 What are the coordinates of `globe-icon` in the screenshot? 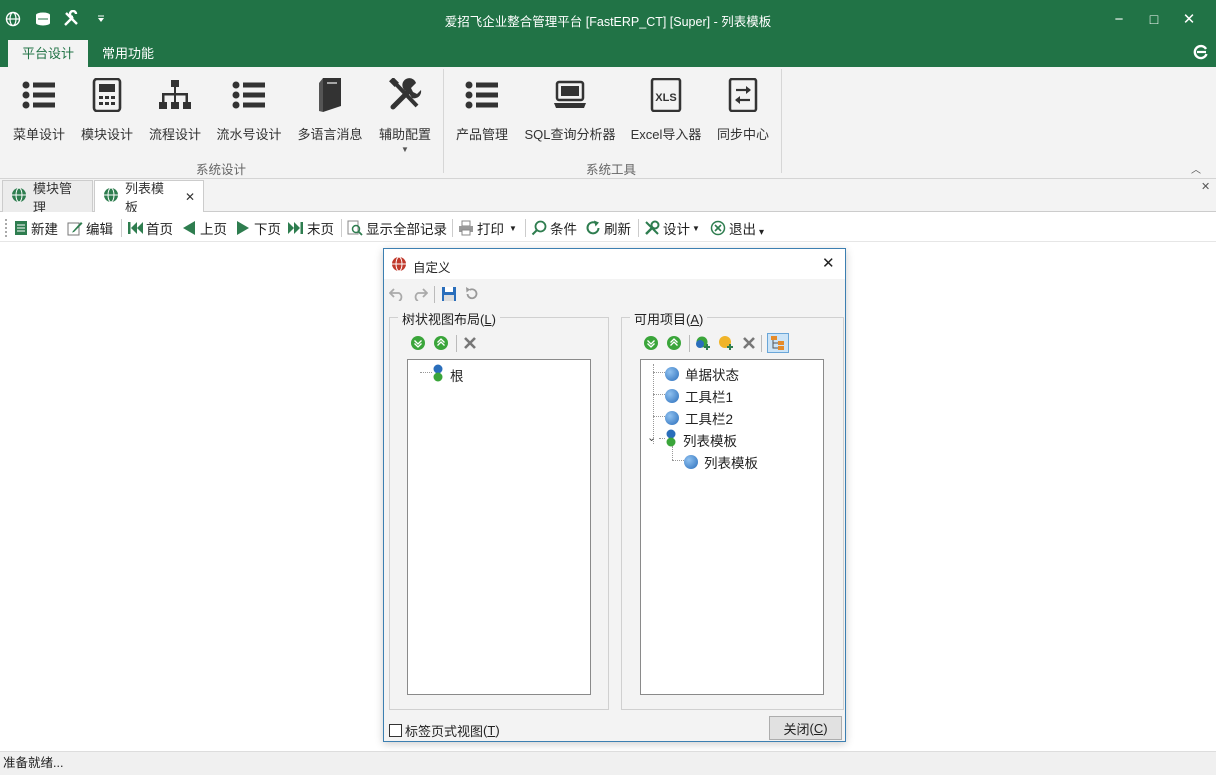 It's located at (19, 196).